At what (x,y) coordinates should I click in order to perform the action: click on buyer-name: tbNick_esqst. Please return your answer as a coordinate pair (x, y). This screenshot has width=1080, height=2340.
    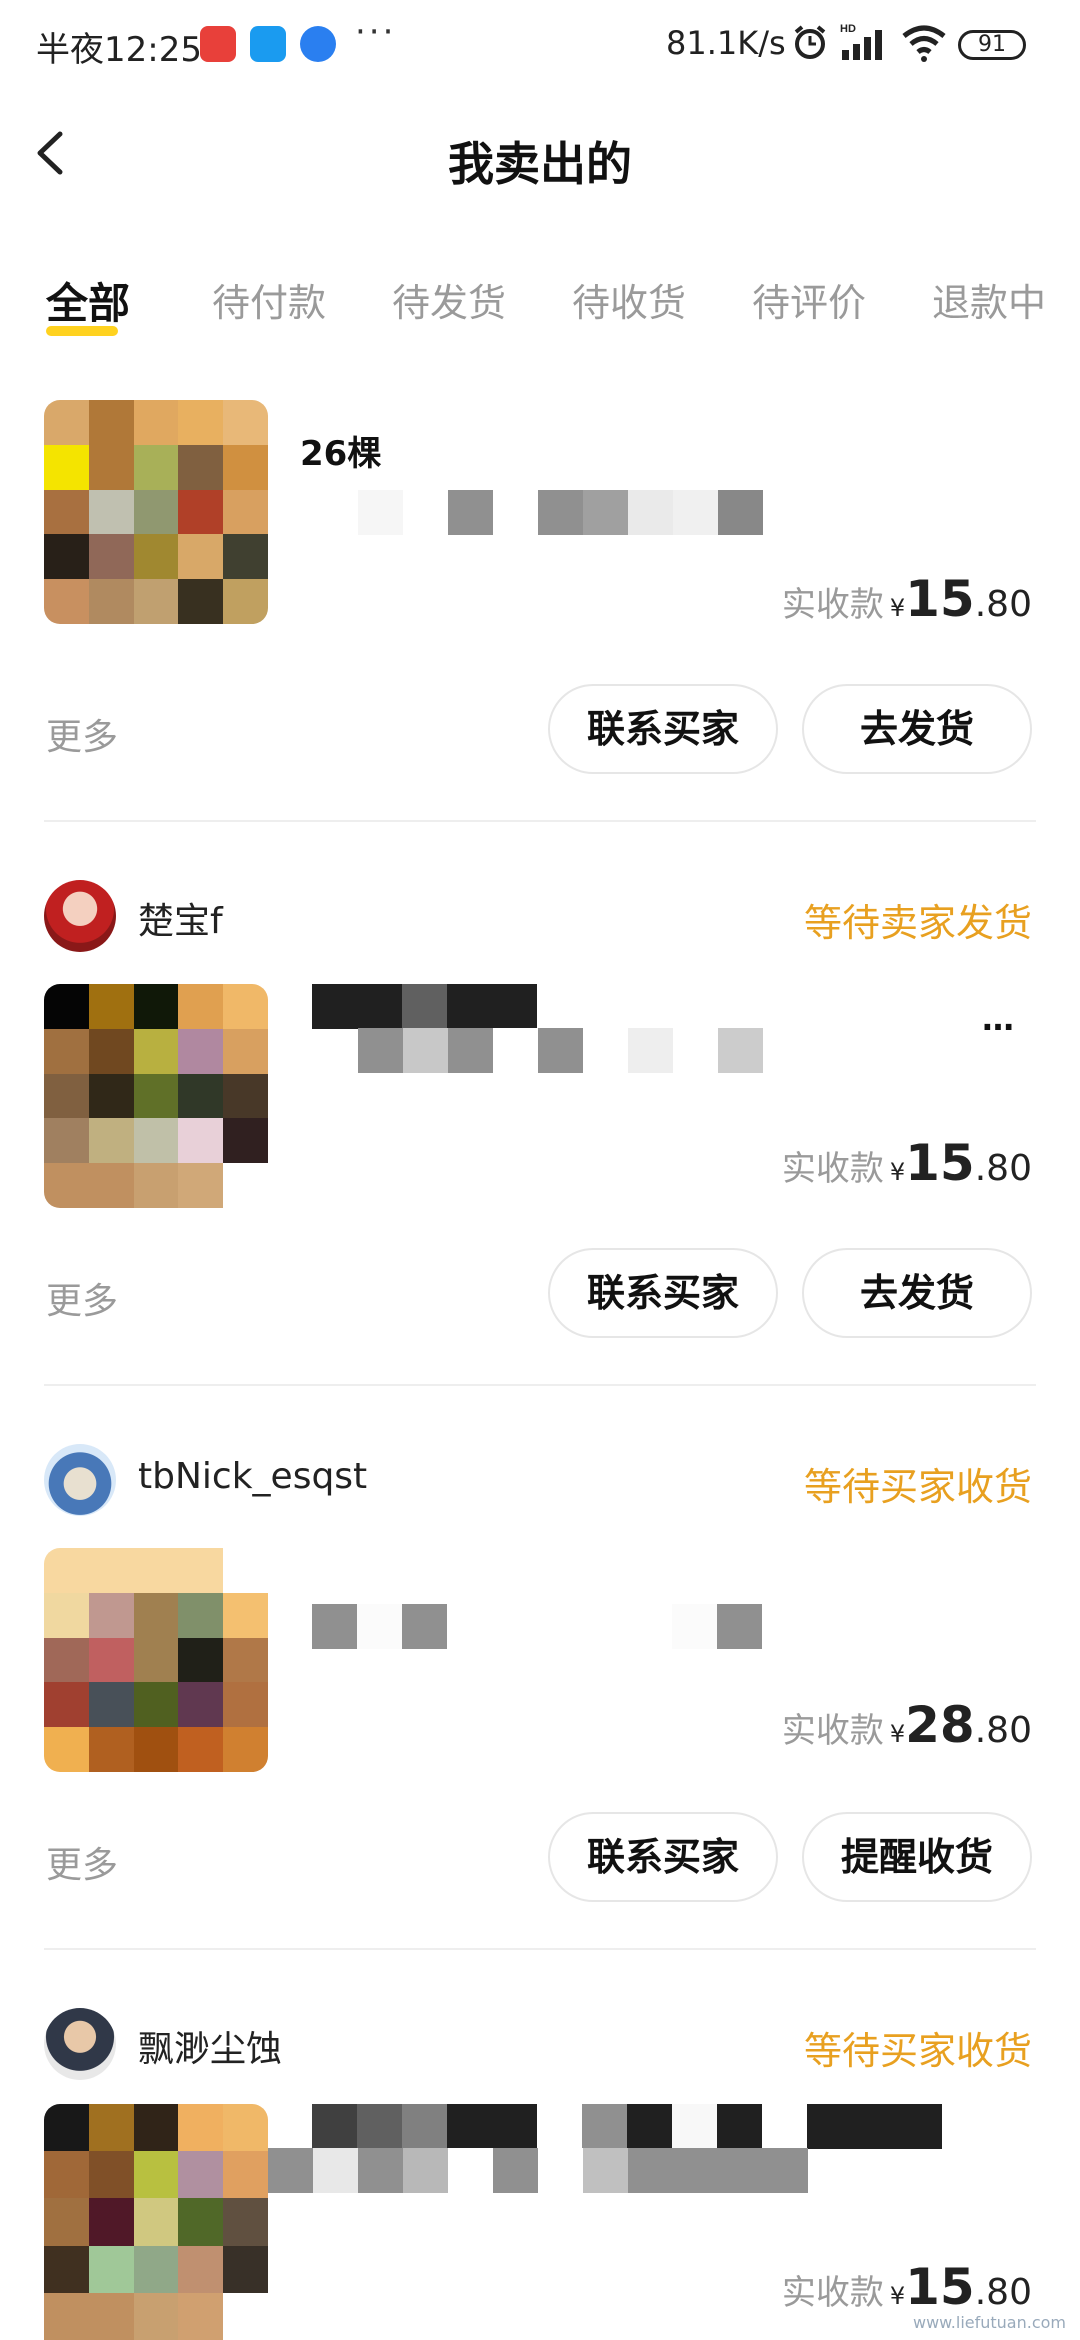
    Looking at the image, I should click on (252, 1476).